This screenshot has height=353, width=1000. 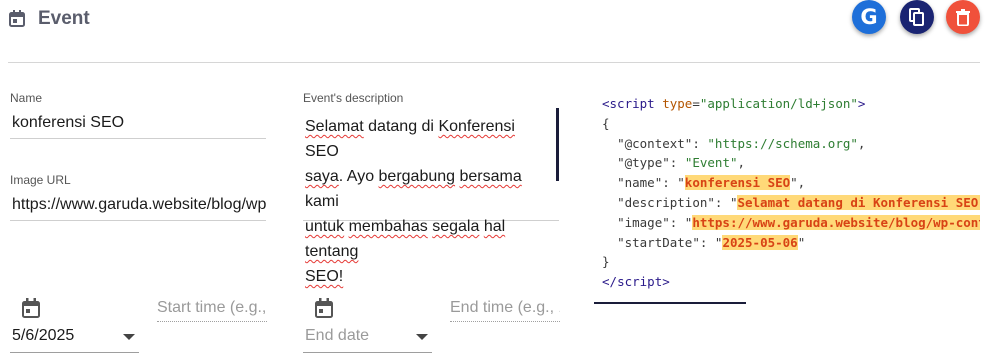 What do you see at coordinates (494, 62) in the screenshot?
I see `header-divider` at bounding box center [494, 62].